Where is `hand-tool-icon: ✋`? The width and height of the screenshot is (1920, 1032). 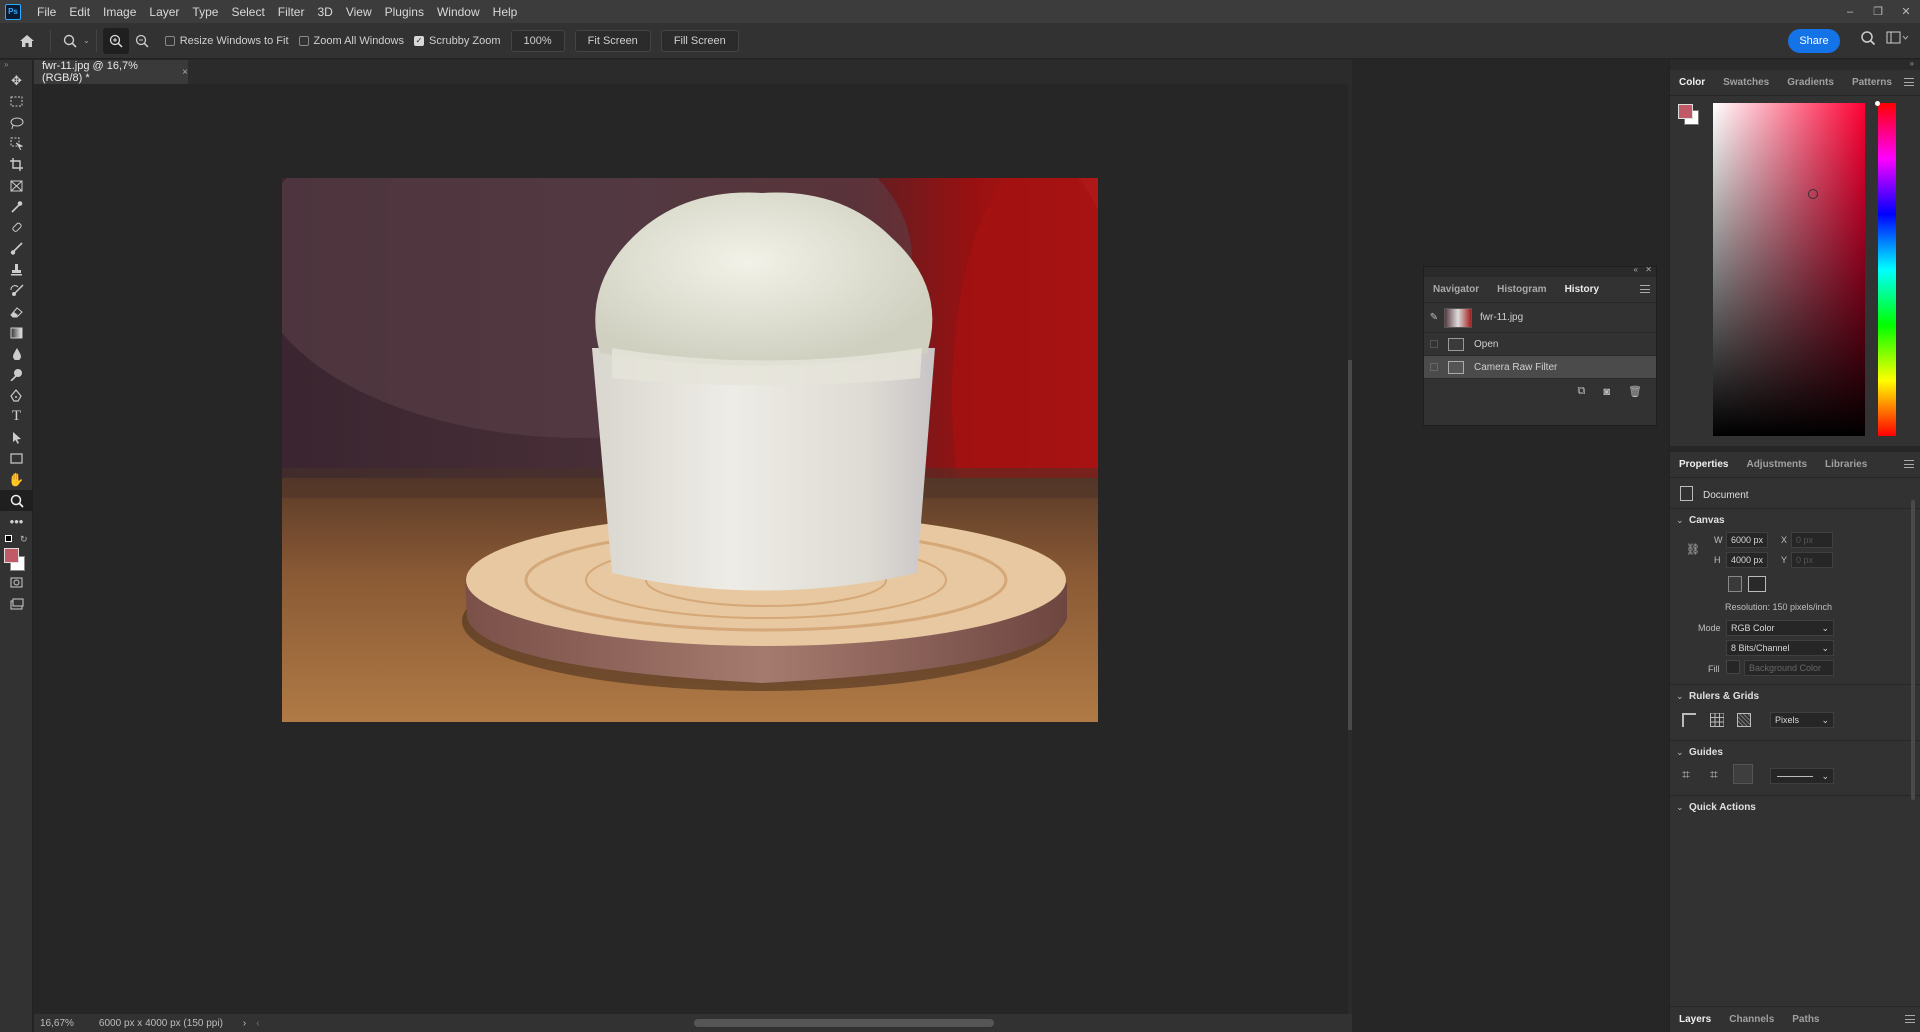
hand-tool-icon: ✋ is located at coordinates (16, 479).